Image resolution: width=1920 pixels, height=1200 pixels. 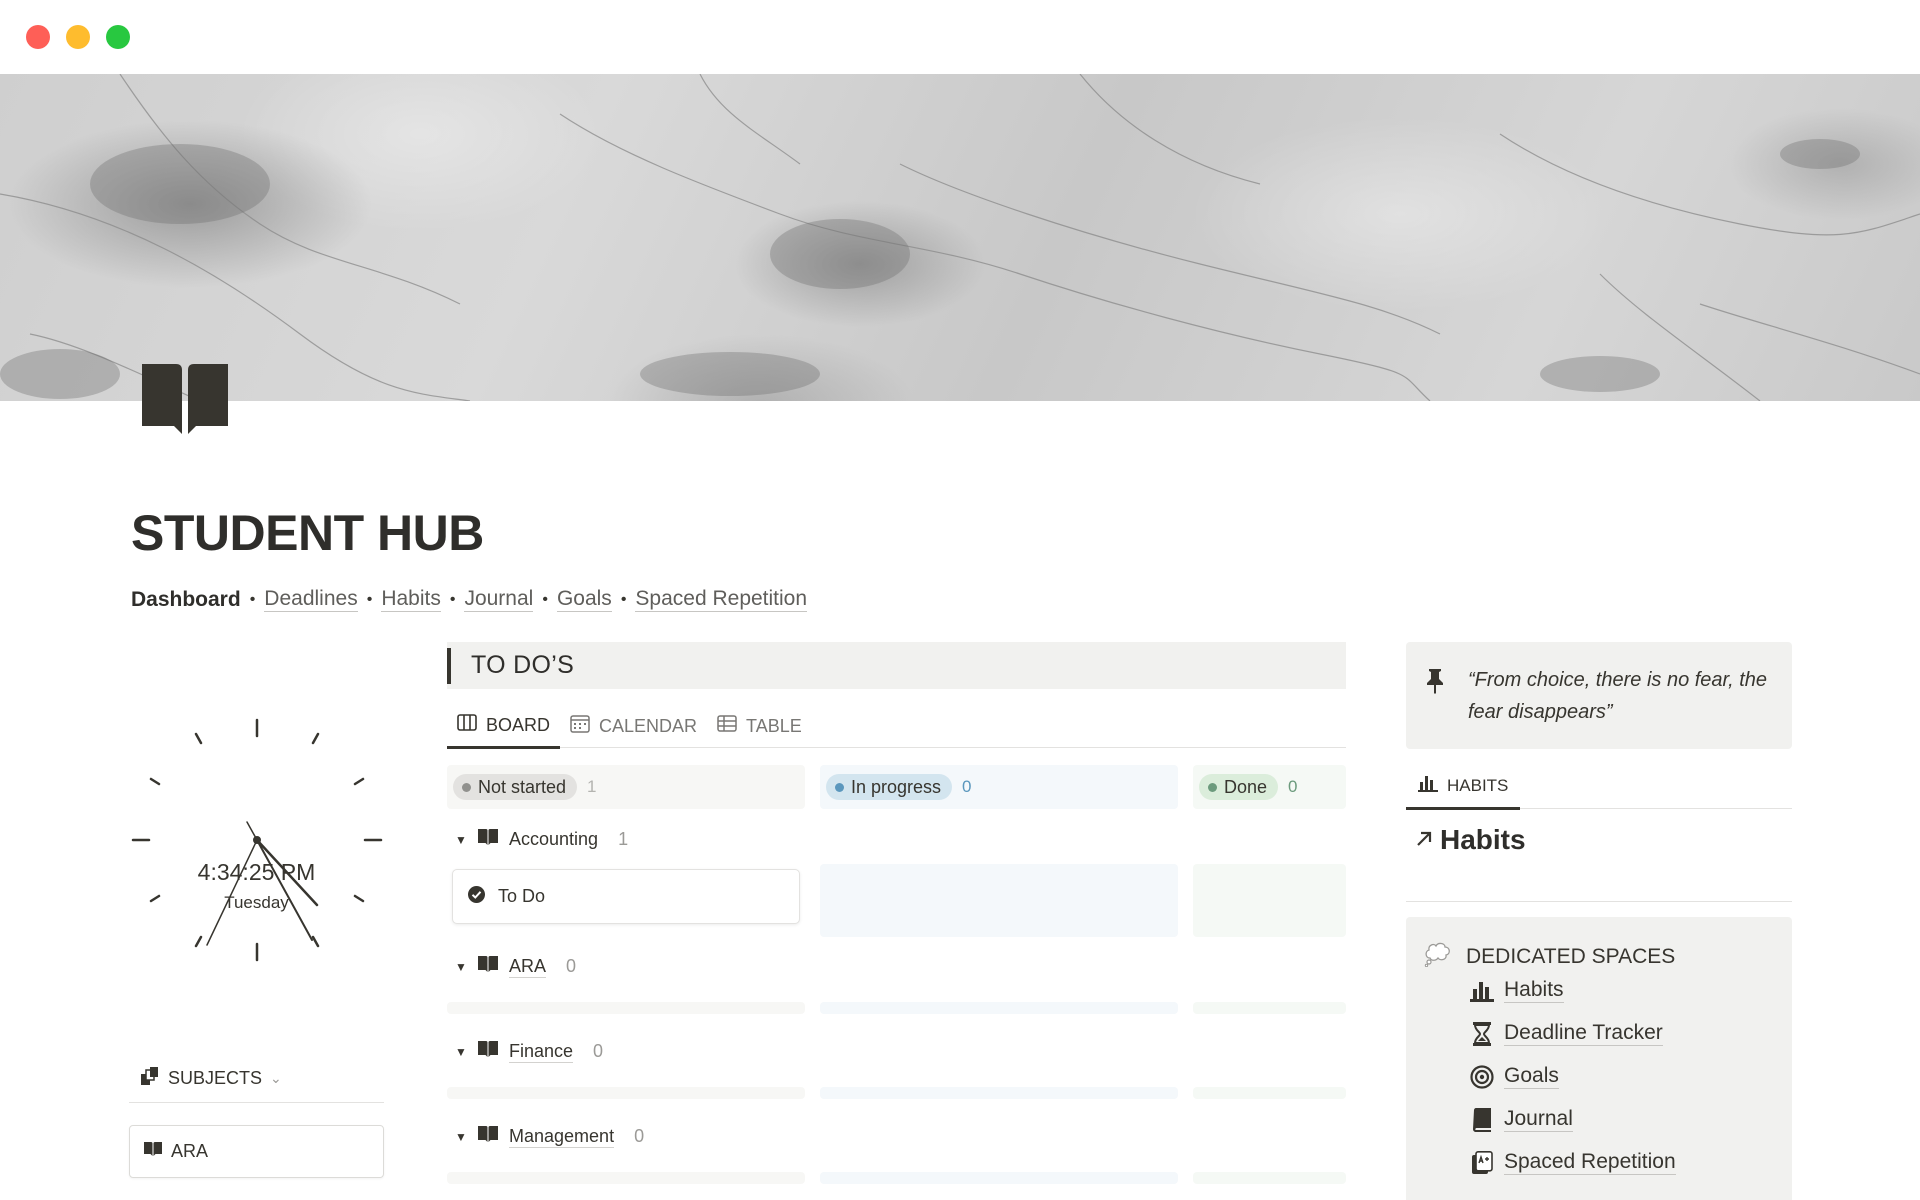 I want to click on group-name: Management, so click(x=562, y=1136).